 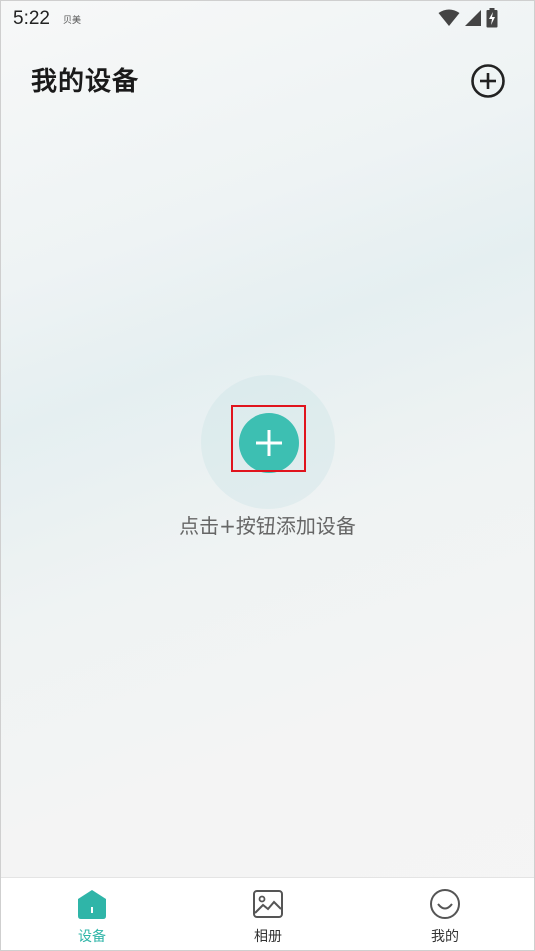 I want to click on nav-label-album: 相册, so click(x=268, y=937).